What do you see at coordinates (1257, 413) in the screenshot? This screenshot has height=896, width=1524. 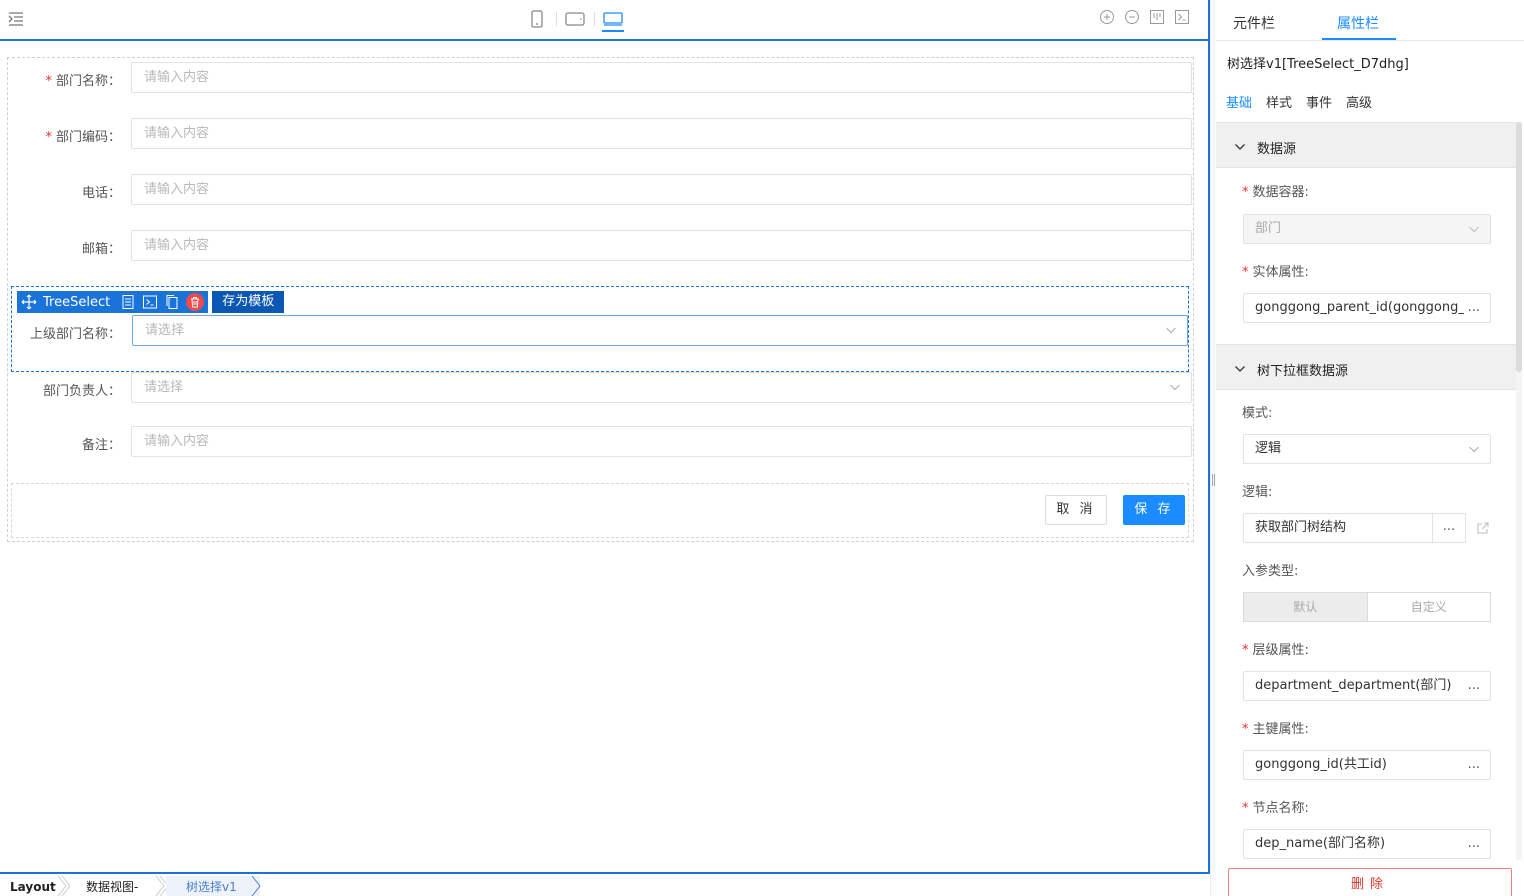 I see `mode-label: 模式:` at bounding box center [1257, 413].